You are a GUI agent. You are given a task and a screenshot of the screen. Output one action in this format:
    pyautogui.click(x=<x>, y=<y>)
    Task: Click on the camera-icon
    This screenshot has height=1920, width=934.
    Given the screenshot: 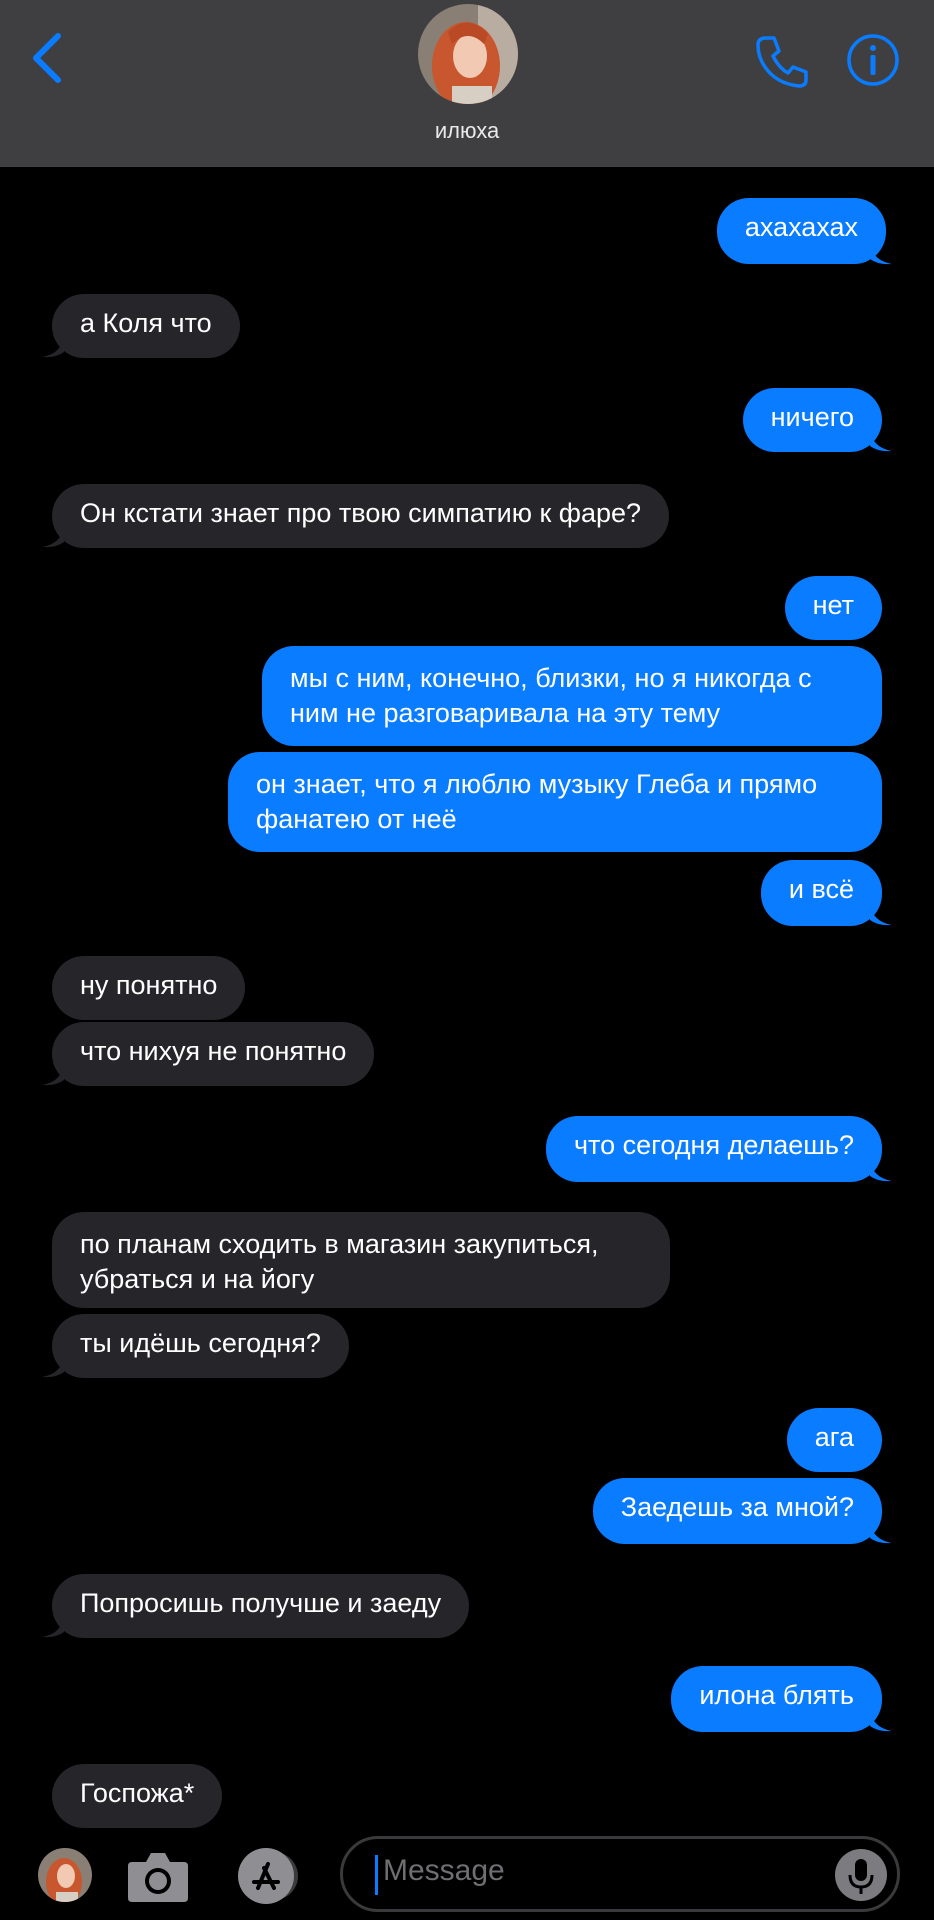 What is the action you would take?
    pyautogui.click(x=158, y=1877)
    